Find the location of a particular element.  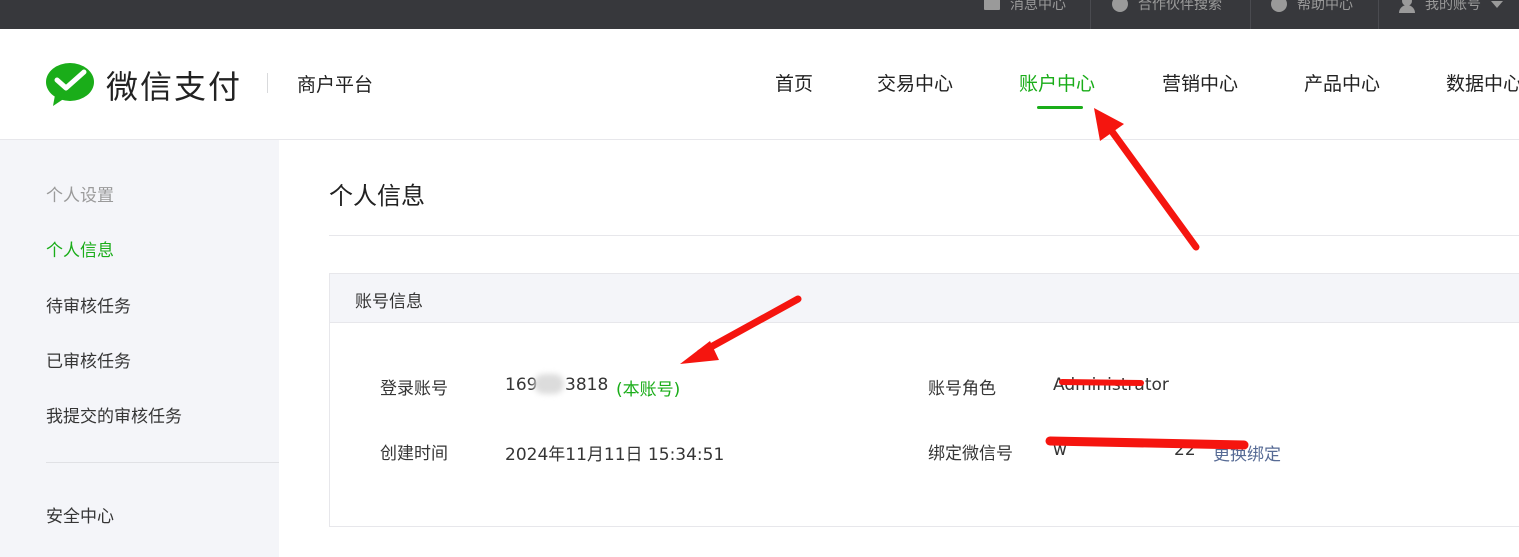

account-role-label: 账号角色 is located at coordinates (962, 389).